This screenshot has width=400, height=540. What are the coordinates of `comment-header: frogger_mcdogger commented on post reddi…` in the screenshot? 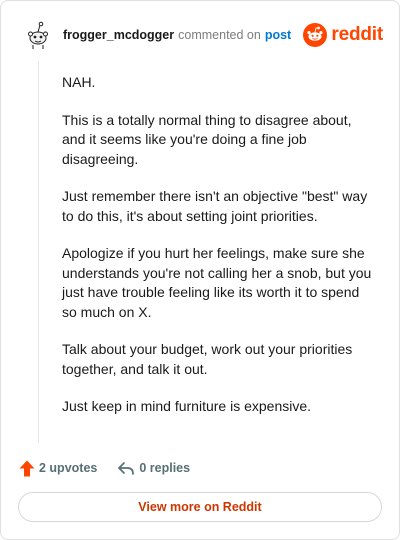 It's located at (202, 35).